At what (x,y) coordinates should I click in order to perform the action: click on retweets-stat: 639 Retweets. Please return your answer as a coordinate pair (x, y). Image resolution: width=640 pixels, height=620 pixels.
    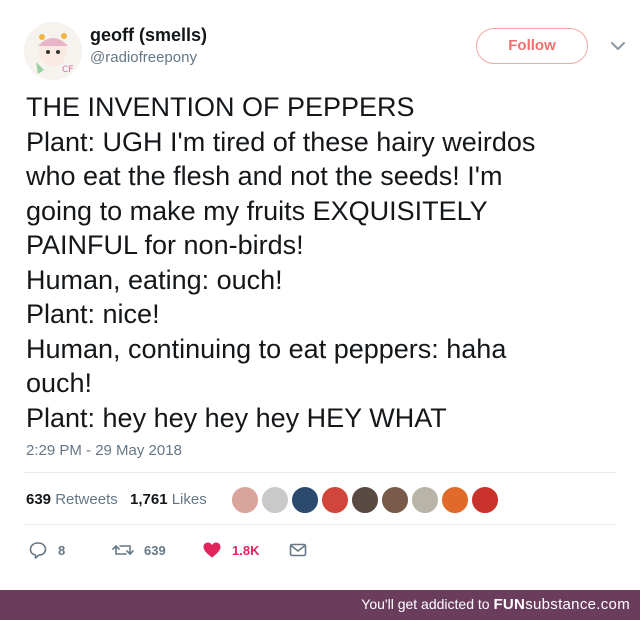
    Looking at the image, I should click on (72, 499).